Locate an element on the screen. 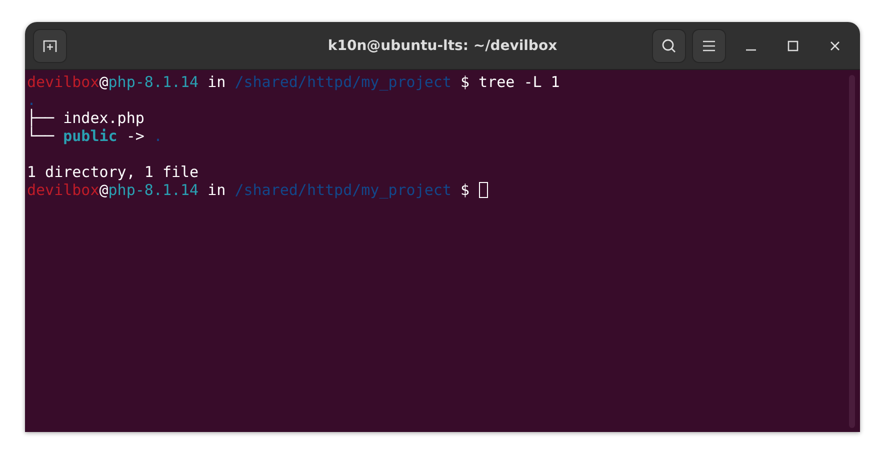  window-title: k10n@ubuntu-lts: ~/devilbox is located at coordinates (443, 46).